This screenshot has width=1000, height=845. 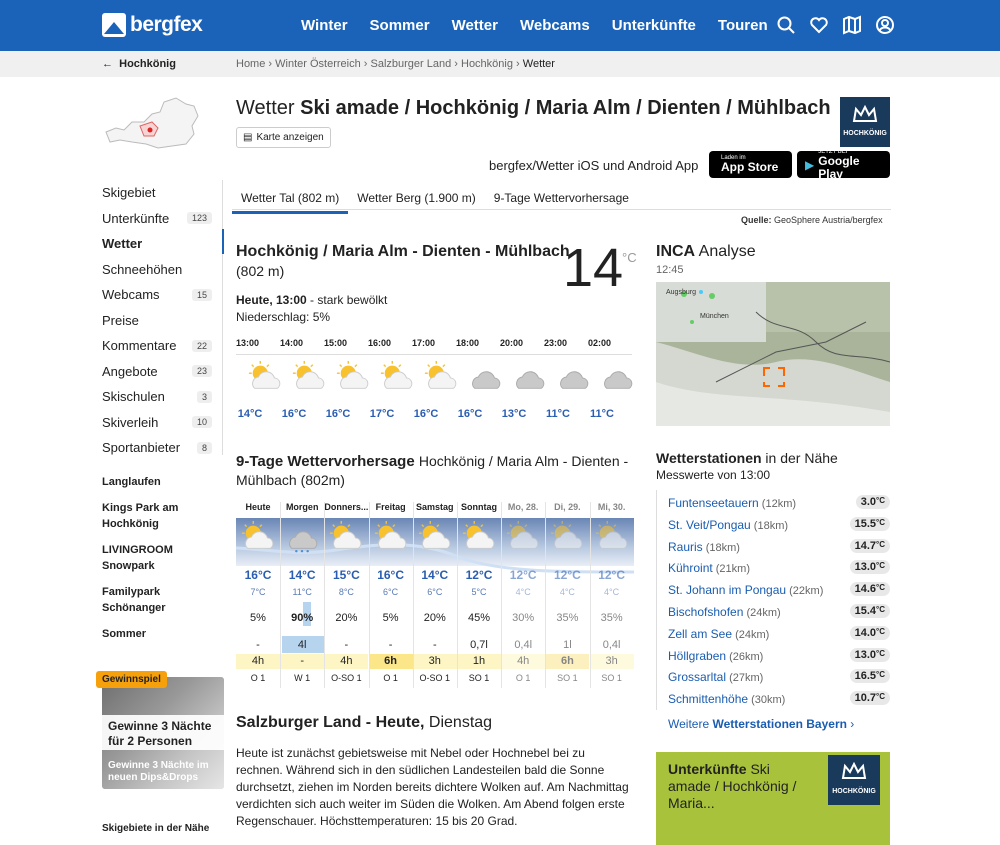 What do you see at coordinates (151, 123) in the screenshot?
I see `austria-map-thumbnail` at bounding box center [151, 123].